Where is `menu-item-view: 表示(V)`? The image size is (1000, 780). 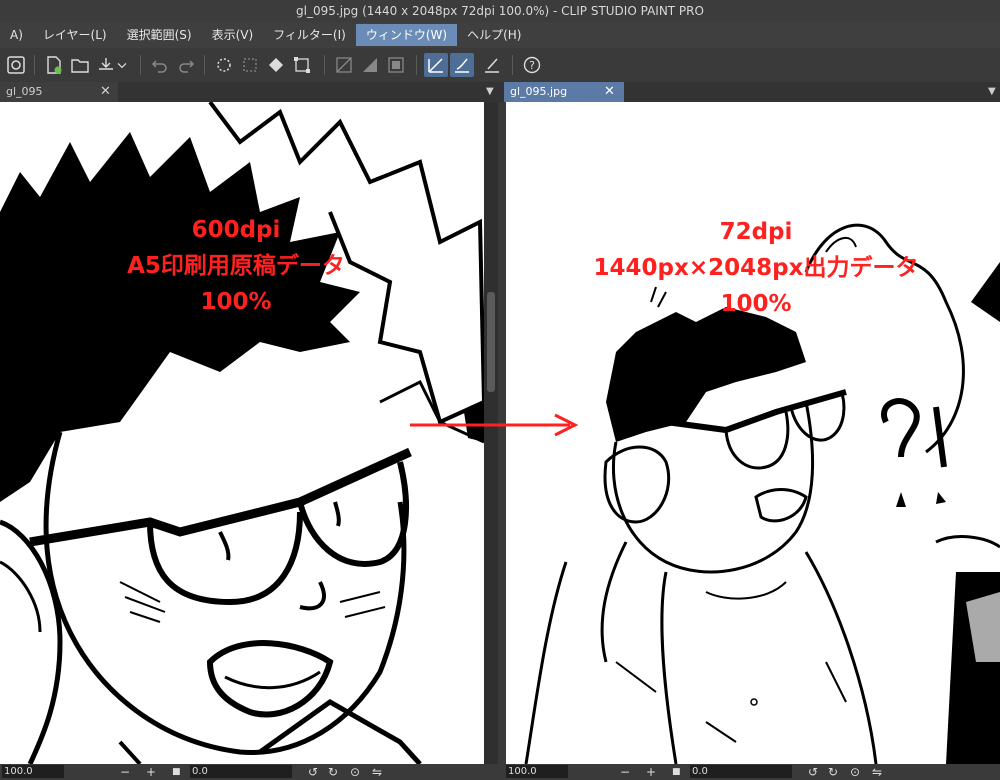
menu-item-view: 表示(V) is located at coordinates (233, 35).